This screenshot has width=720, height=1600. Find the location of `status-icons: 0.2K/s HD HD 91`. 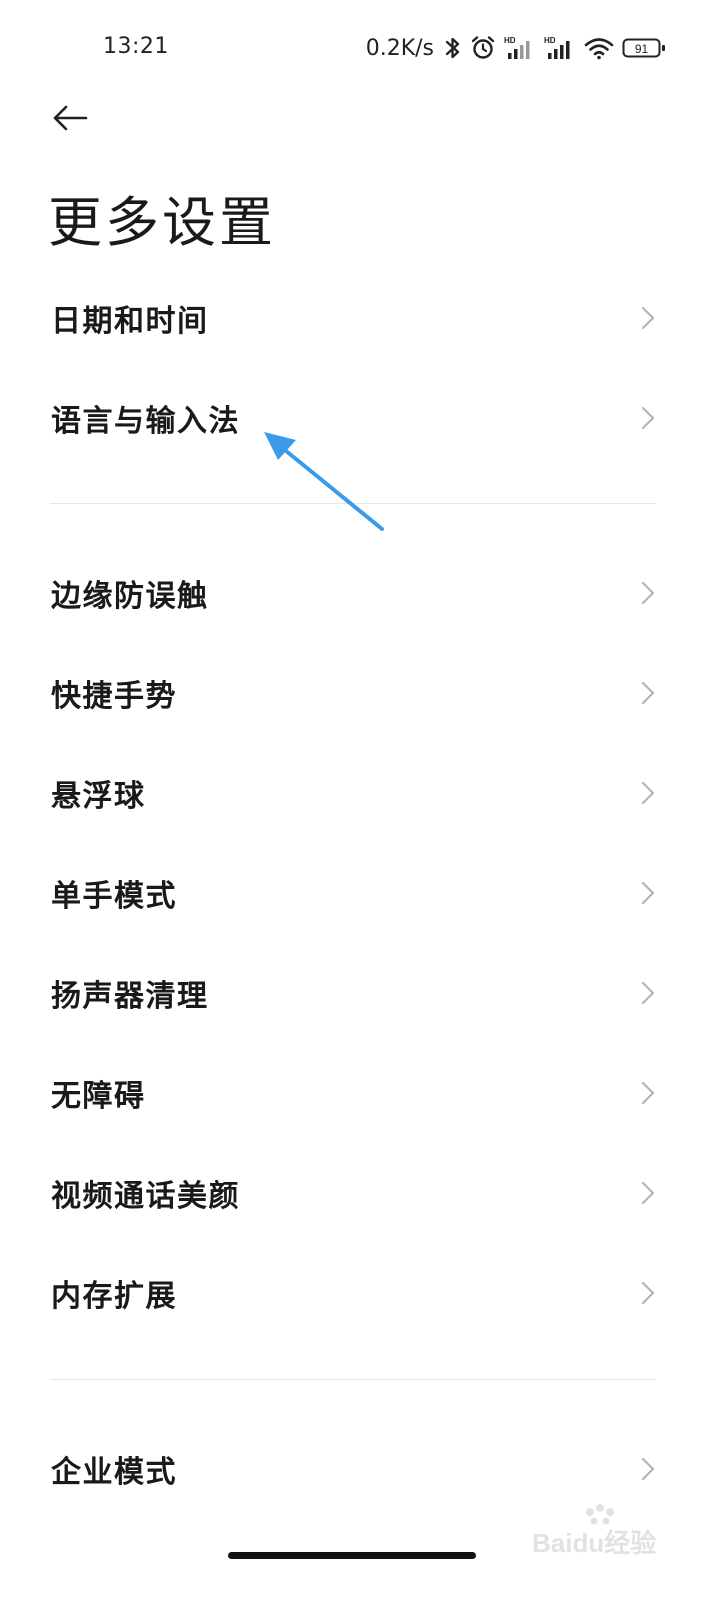

status-icons: 0.2K/s HD HD 91 is located at coordinates (516, 48).